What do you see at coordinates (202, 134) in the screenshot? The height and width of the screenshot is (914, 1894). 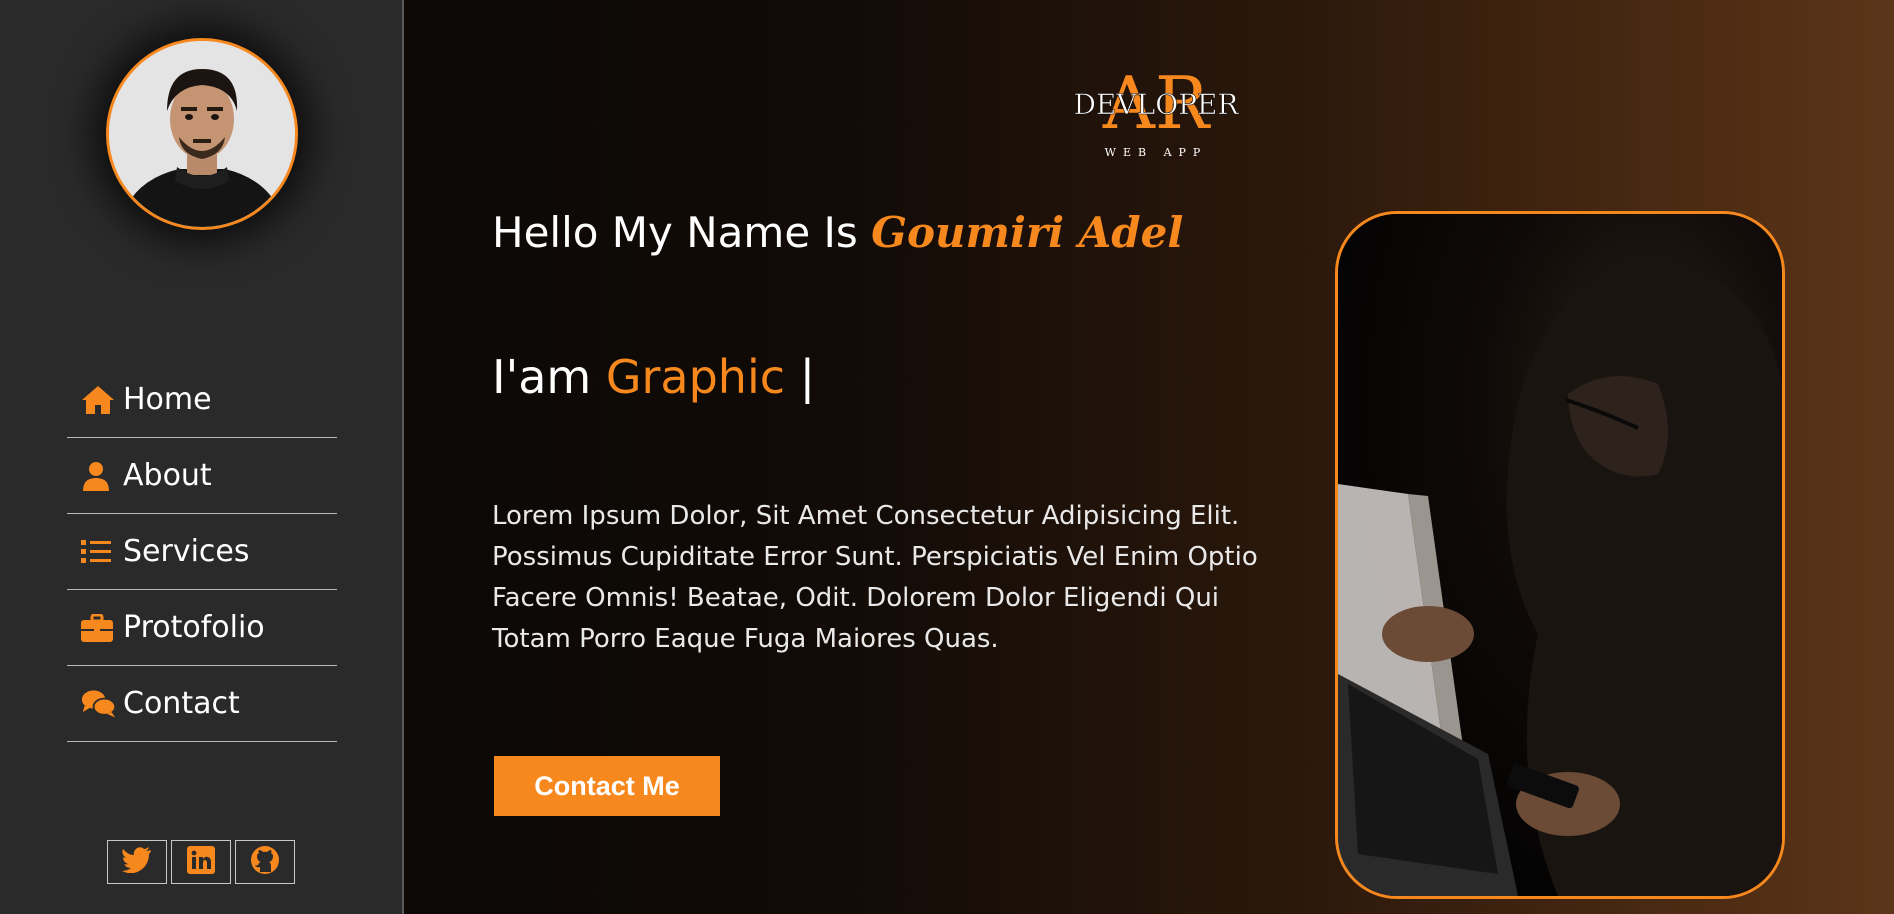 I see `profile-avatar` at bounding box center [202, 134].